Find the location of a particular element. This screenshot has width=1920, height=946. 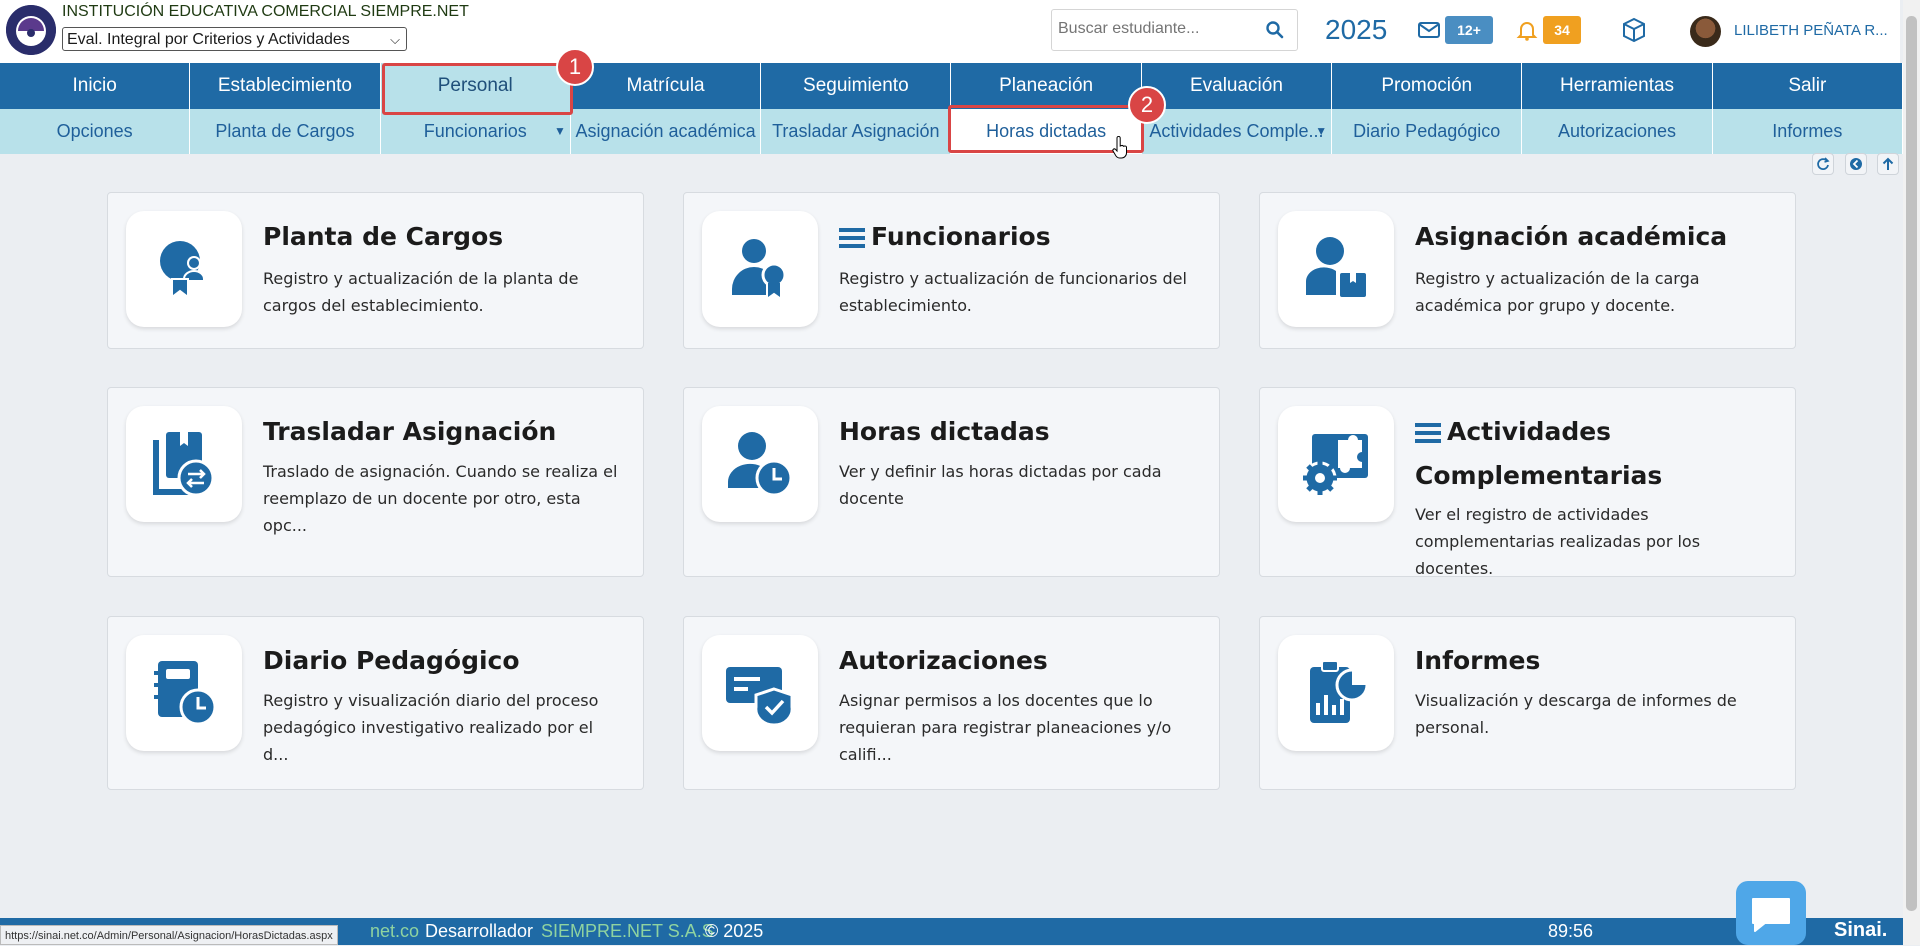

menu-herramientas: Herramientas is located at coordinates (1617, 86).